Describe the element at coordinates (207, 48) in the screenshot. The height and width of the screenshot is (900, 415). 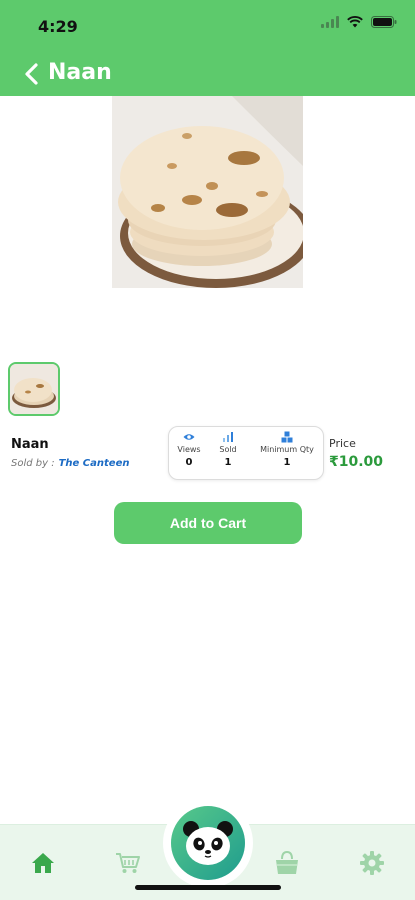
I see `app-header: 4:29 Naan` at that location.